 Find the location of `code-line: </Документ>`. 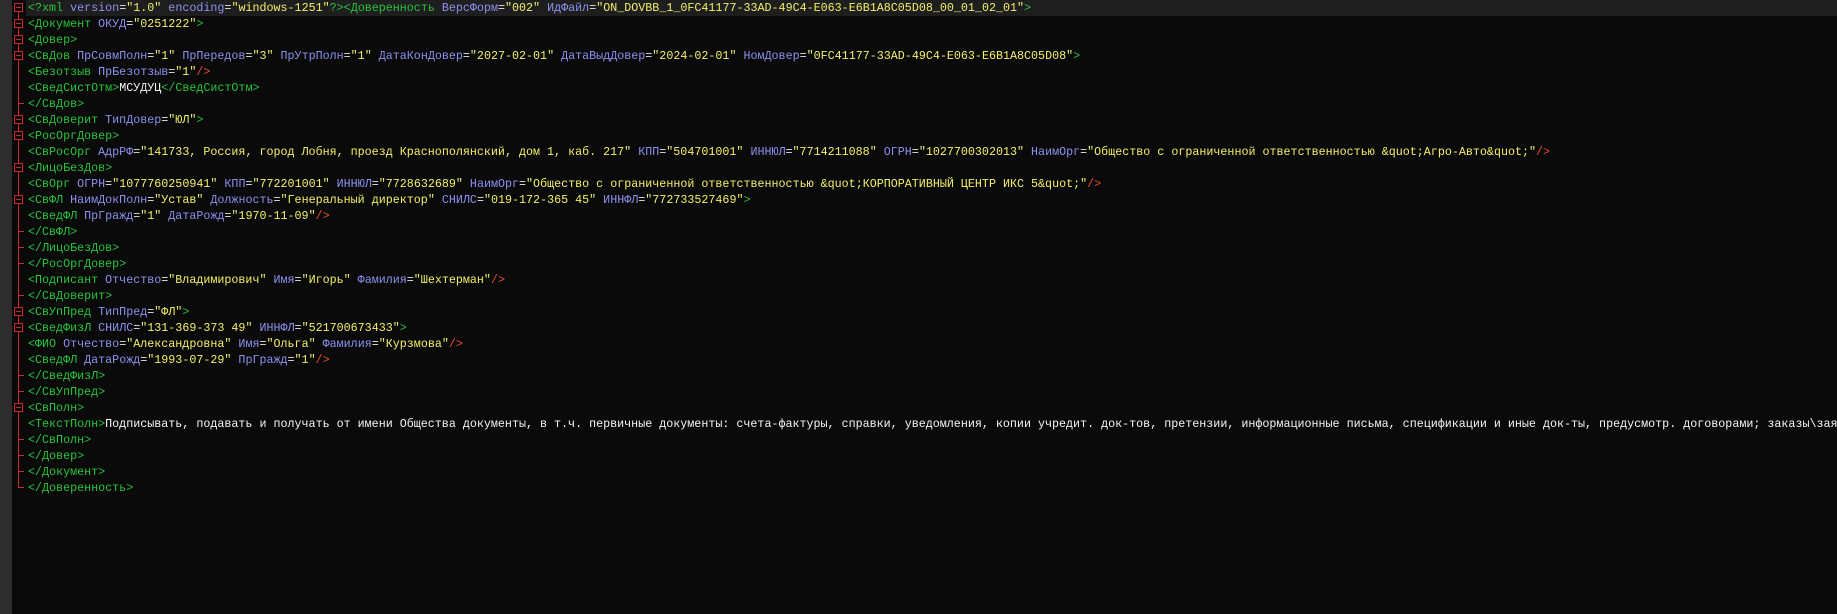

code-line: </Документ> is located at coordinates (932, 472).